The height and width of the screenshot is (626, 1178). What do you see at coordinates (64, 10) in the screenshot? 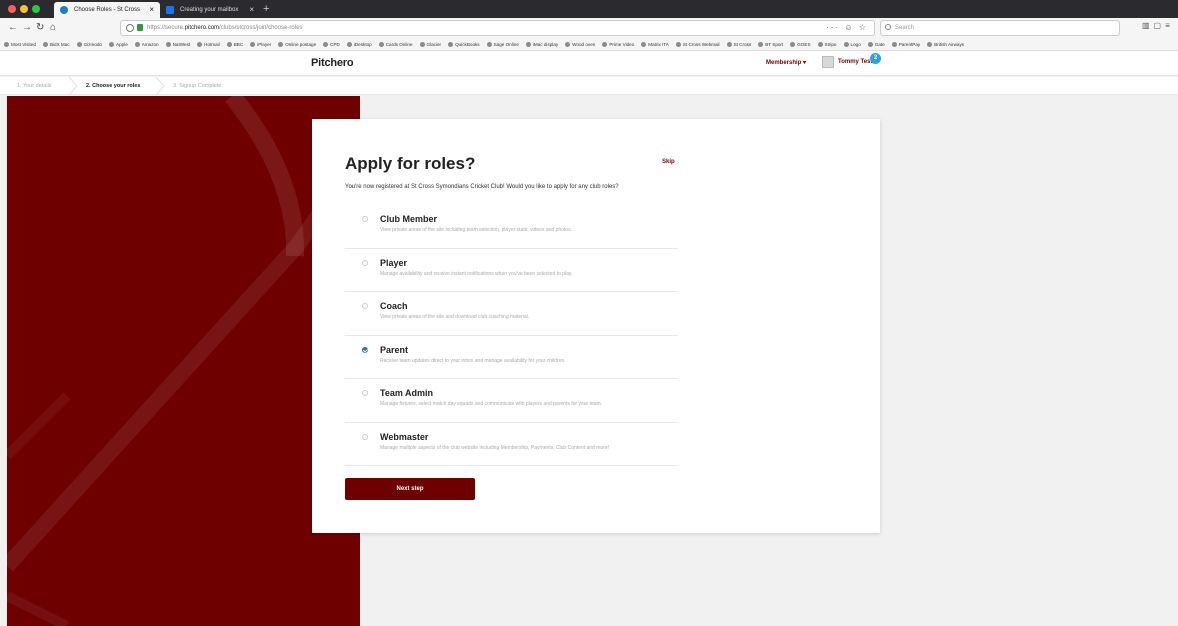
I see `pitchero-favicon-icon` at bounding box center [64, 10].